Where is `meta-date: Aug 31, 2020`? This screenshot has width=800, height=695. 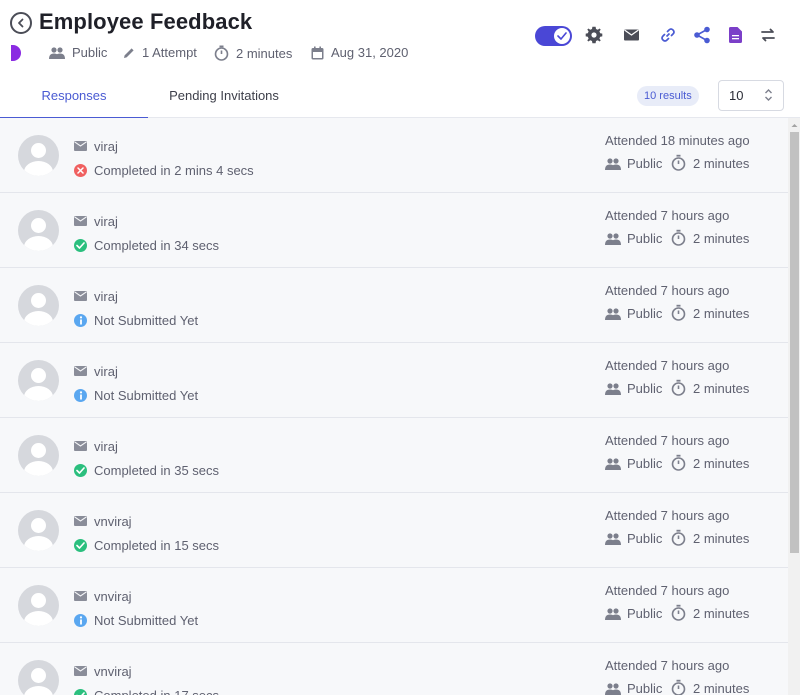
meta-date: Aug 31, 2020 is located at coordinates (359, 52).